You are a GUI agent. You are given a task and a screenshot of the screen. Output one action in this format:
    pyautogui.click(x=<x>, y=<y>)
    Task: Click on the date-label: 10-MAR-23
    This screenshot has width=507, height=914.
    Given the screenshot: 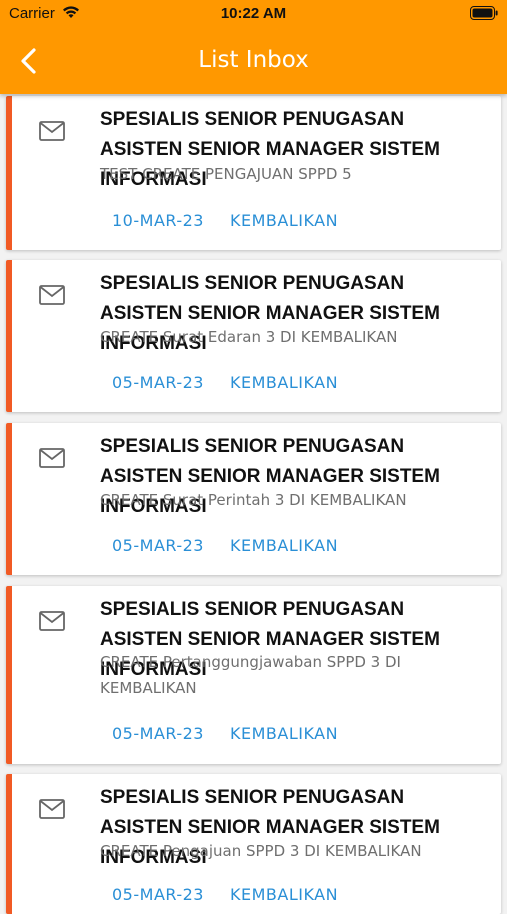 What is the action you would take?
    pyautogui.click(x=158, y=220)
    